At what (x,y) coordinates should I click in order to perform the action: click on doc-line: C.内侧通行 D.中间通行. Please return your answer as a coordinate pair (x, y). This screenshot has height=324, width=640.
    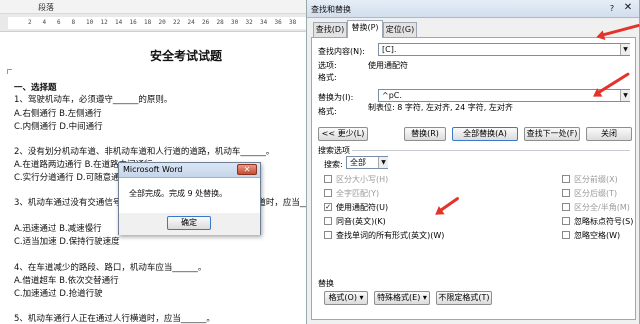
    Looking at the image, I should click on (58, 127).